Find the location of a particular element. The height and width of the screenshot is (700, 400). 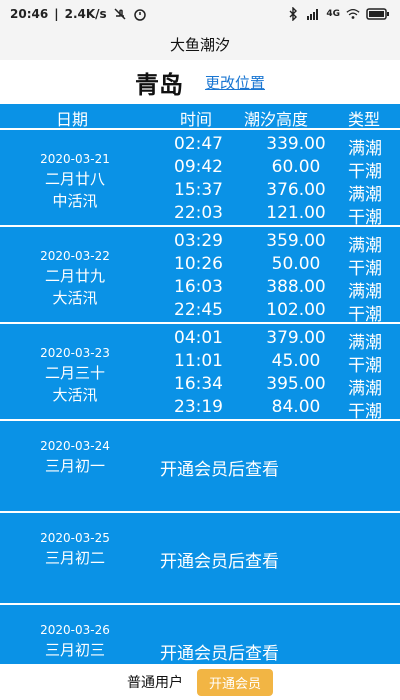

tide-row: 02:47 339.00 满潮 is located at coordinates (275, 146).